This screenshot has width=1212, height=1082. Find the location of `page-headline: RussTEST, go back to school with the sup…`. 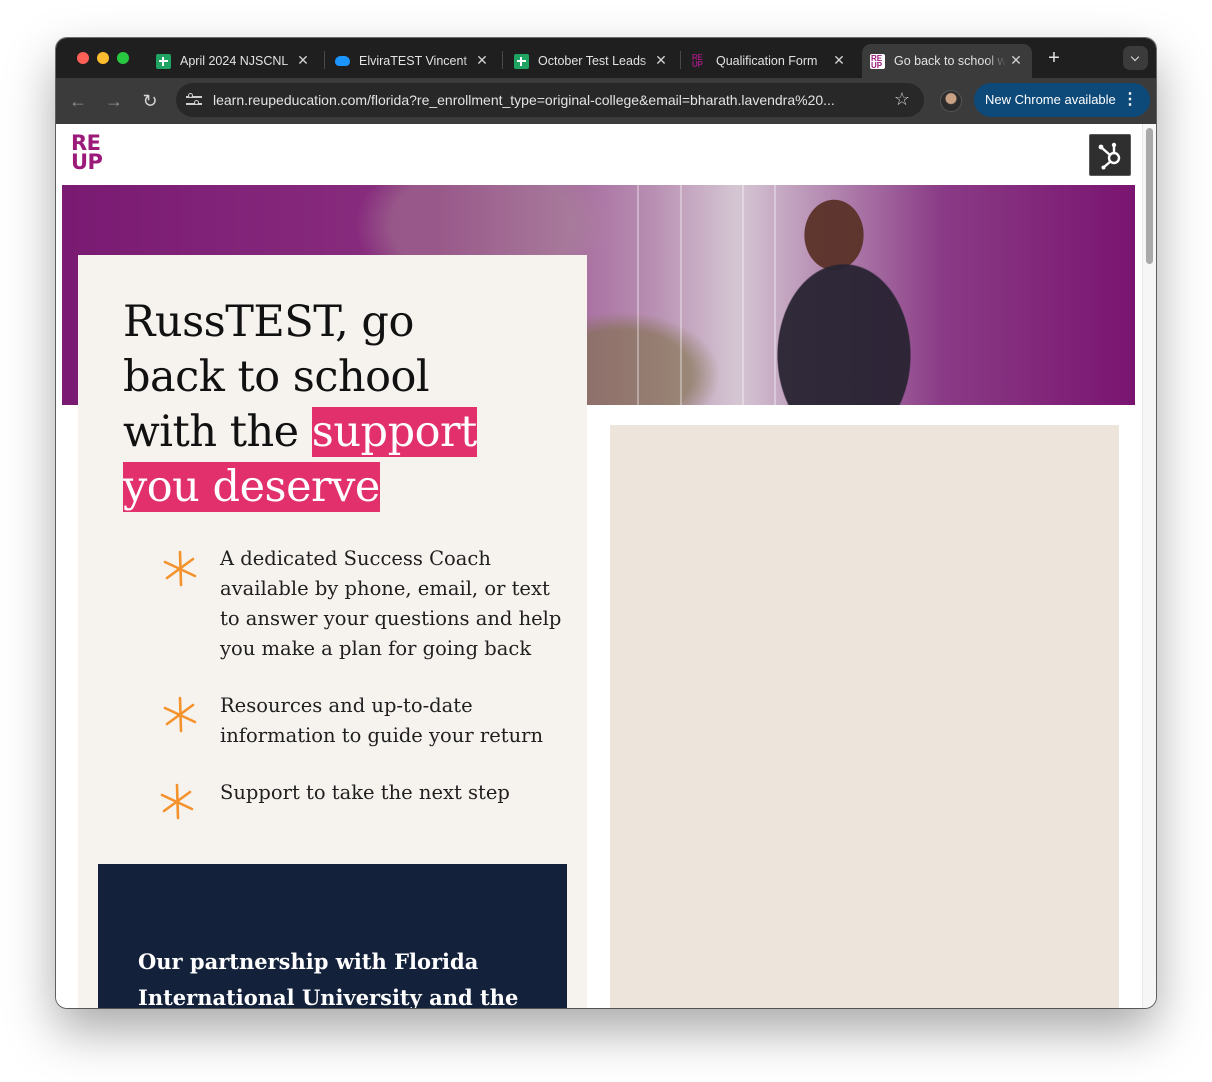

page-headline: RussTEST, go back to school with the sup… is located at coordinates (323, 405).